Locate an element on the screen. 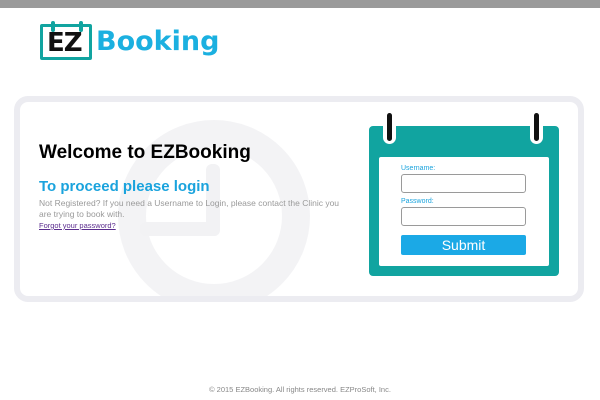 This screenshot has width=600, height=400. logo-word: Booking is located at coordinates (158, 41).